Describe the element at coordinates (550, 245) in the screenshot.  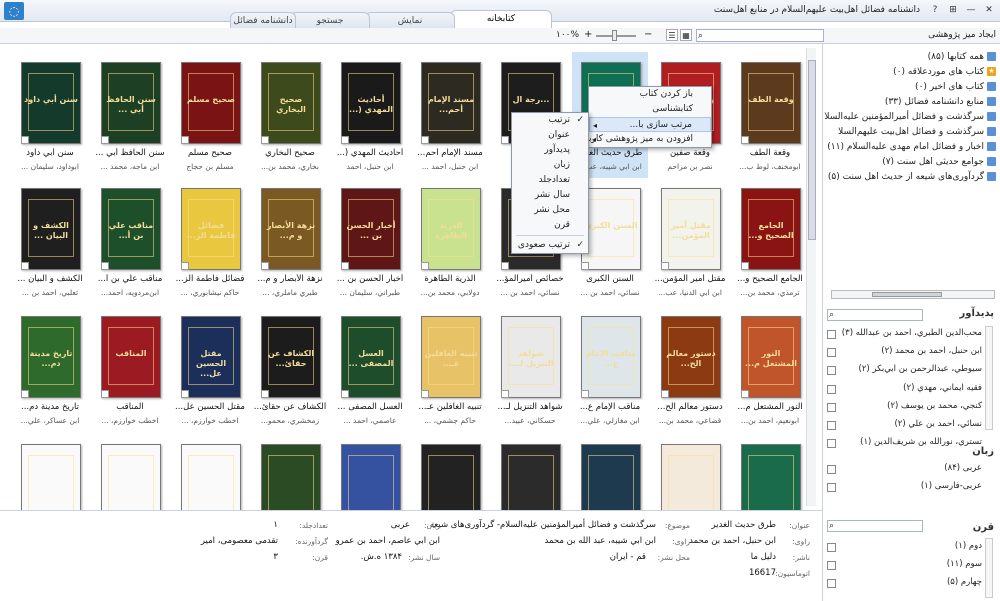
I see `sort-ascending: ✓ ترتیب صعودی` at that location.